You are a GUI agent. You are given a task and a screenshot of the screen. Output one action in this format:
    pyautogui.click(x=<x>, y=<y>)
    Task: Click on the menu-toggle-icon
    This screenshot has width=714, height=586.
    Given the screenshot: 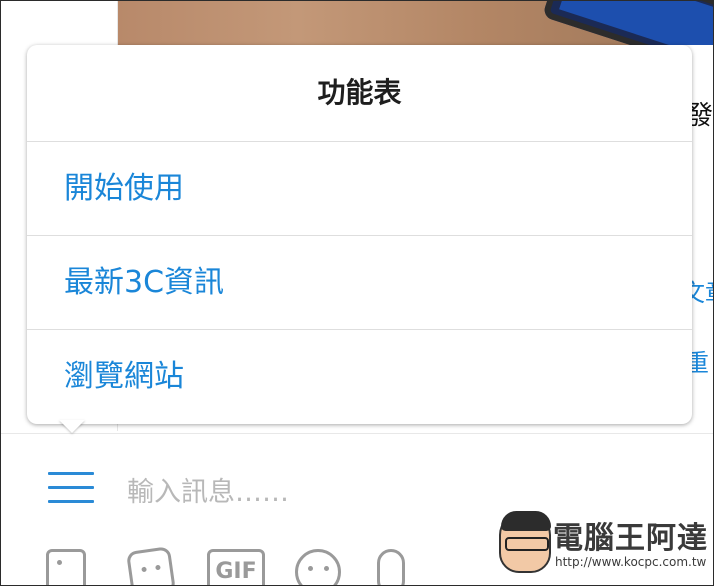 What is the action you would take?
    pyautogui.click(x=71, y=489)
    